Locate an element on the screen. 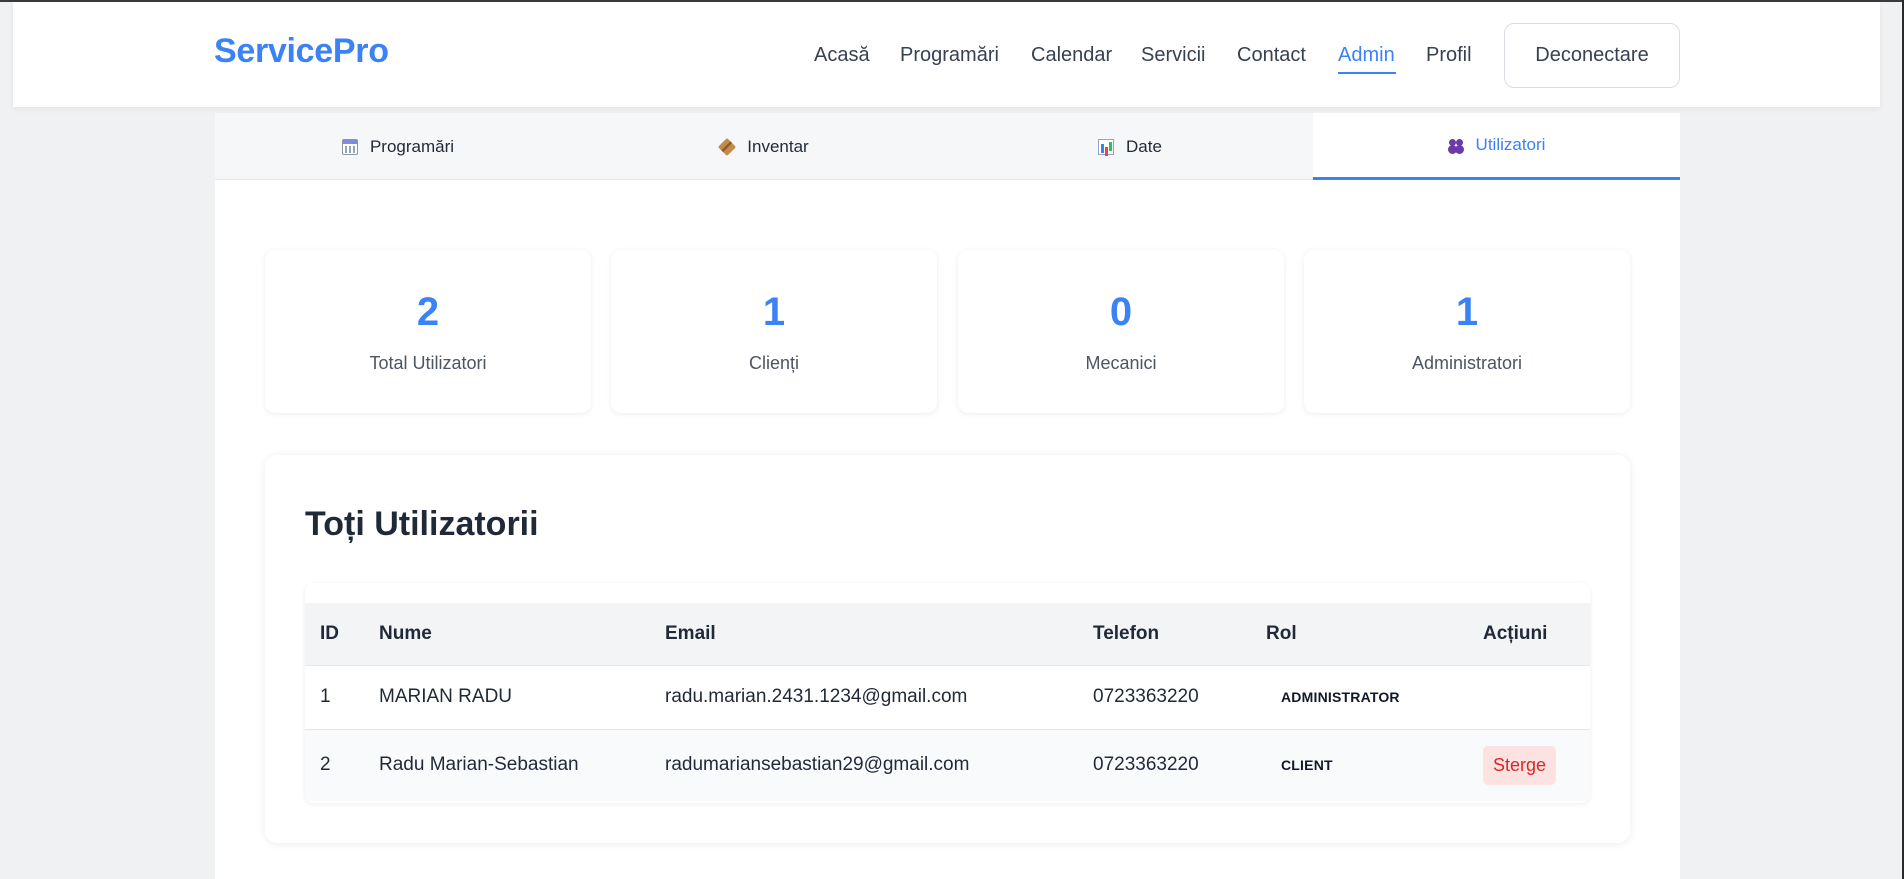 Image resolution: width=1904 pixels, height=879 pixels. cell-actions: Sterge is located at coordinates (1529, 765).